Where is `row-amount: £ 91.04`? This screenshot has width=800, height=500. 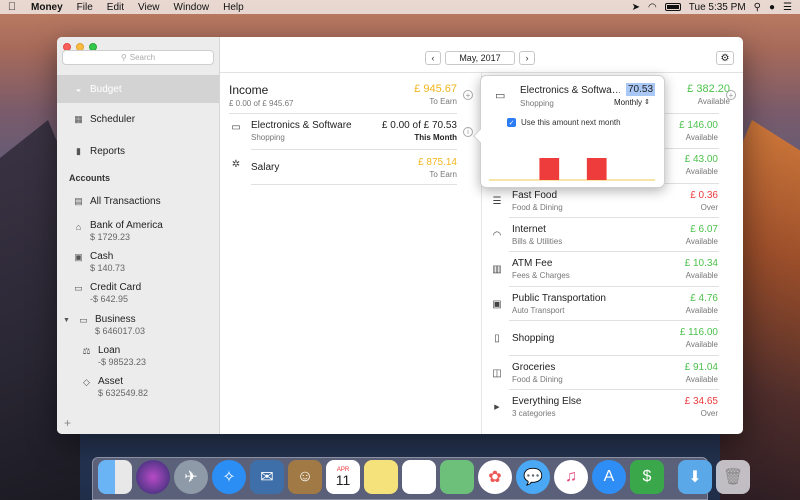 row-amount: £ 91.04 is located at coordinates (701, 367).